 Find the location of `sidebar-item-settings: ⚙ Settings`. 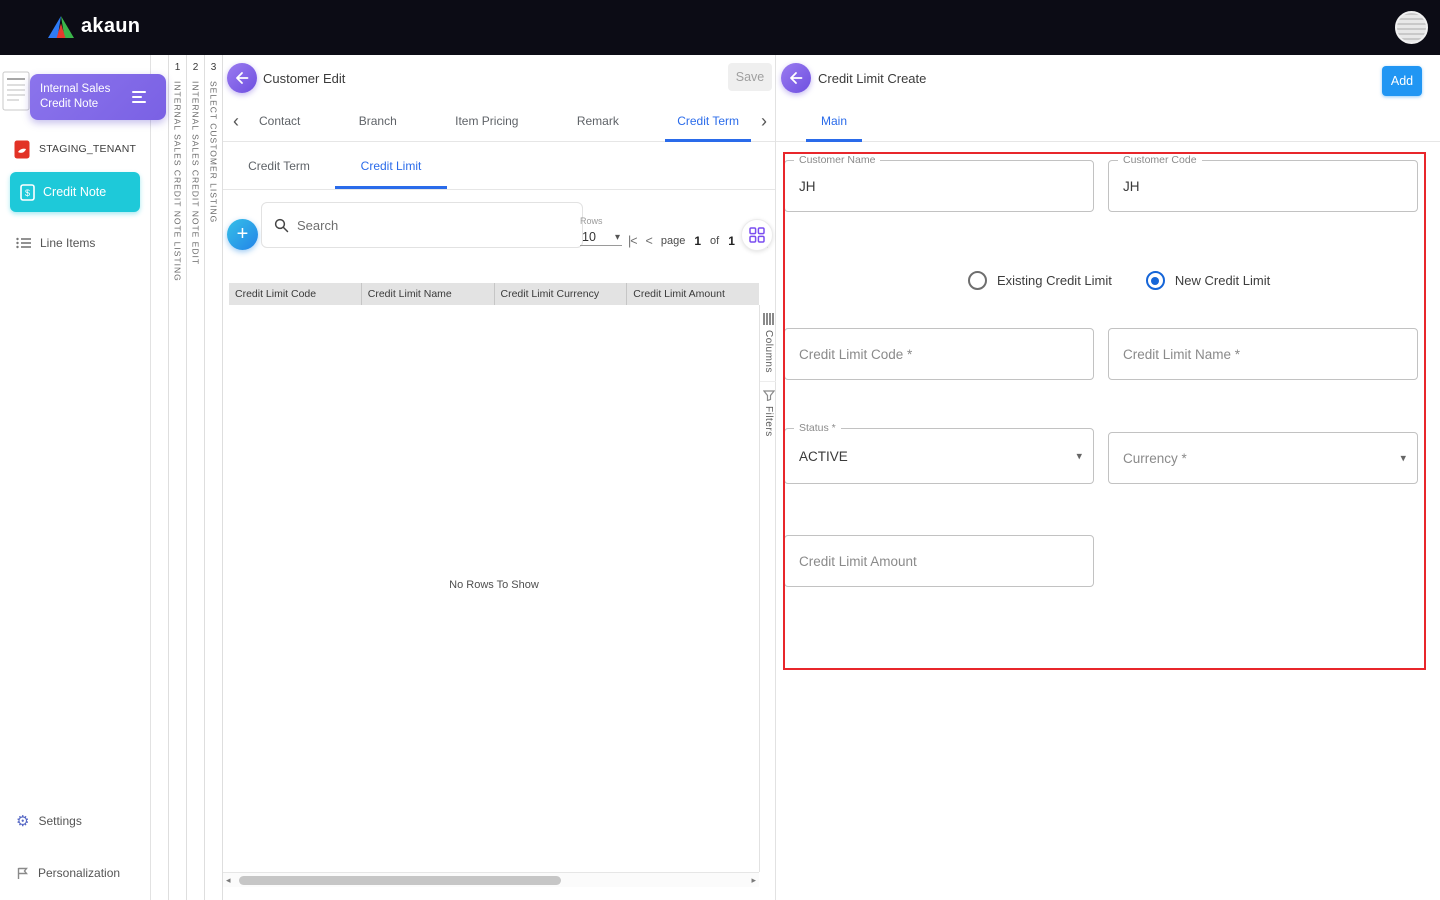

sidebar-item-settings: ⚙ Settings is located at coordinates (49, 821).